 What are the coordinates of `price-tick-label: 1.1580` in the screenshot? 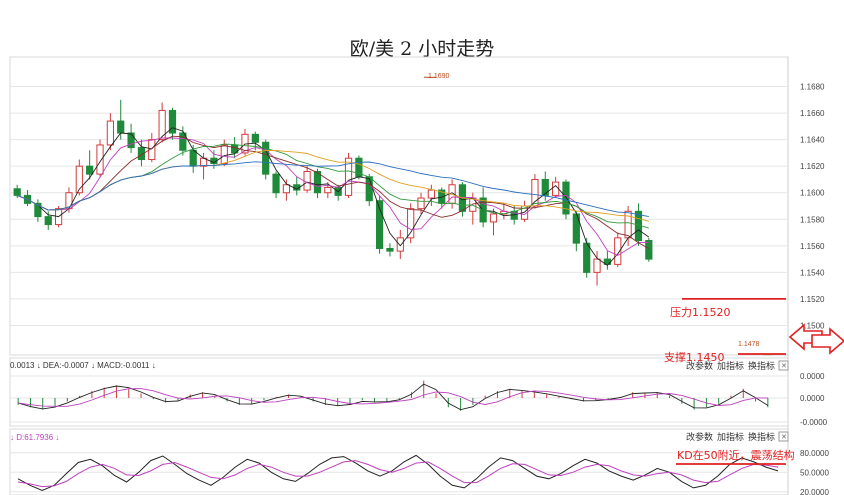 It's located at (812, 219).